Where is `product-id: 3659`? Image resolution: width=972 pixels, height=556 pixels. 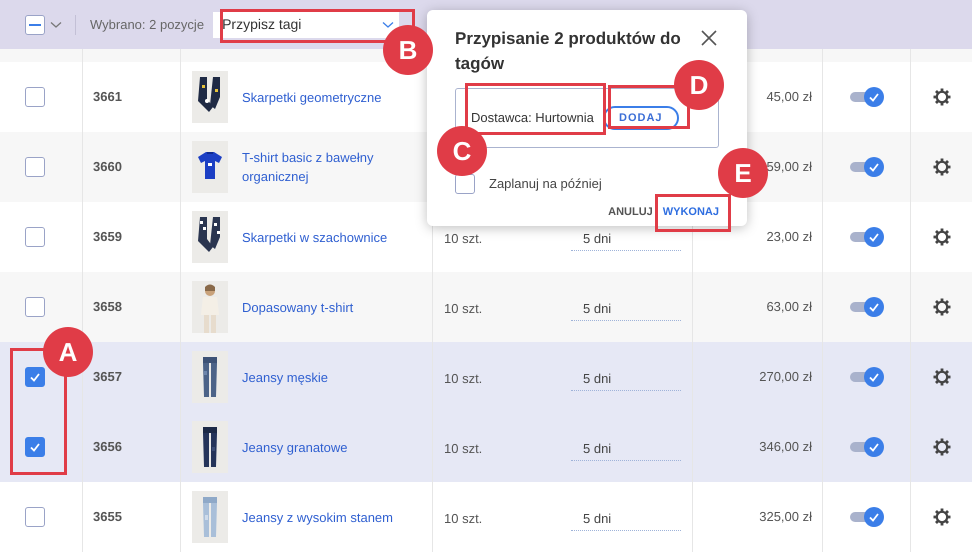 product-id: 3659 is located at coordinates (107, 237).